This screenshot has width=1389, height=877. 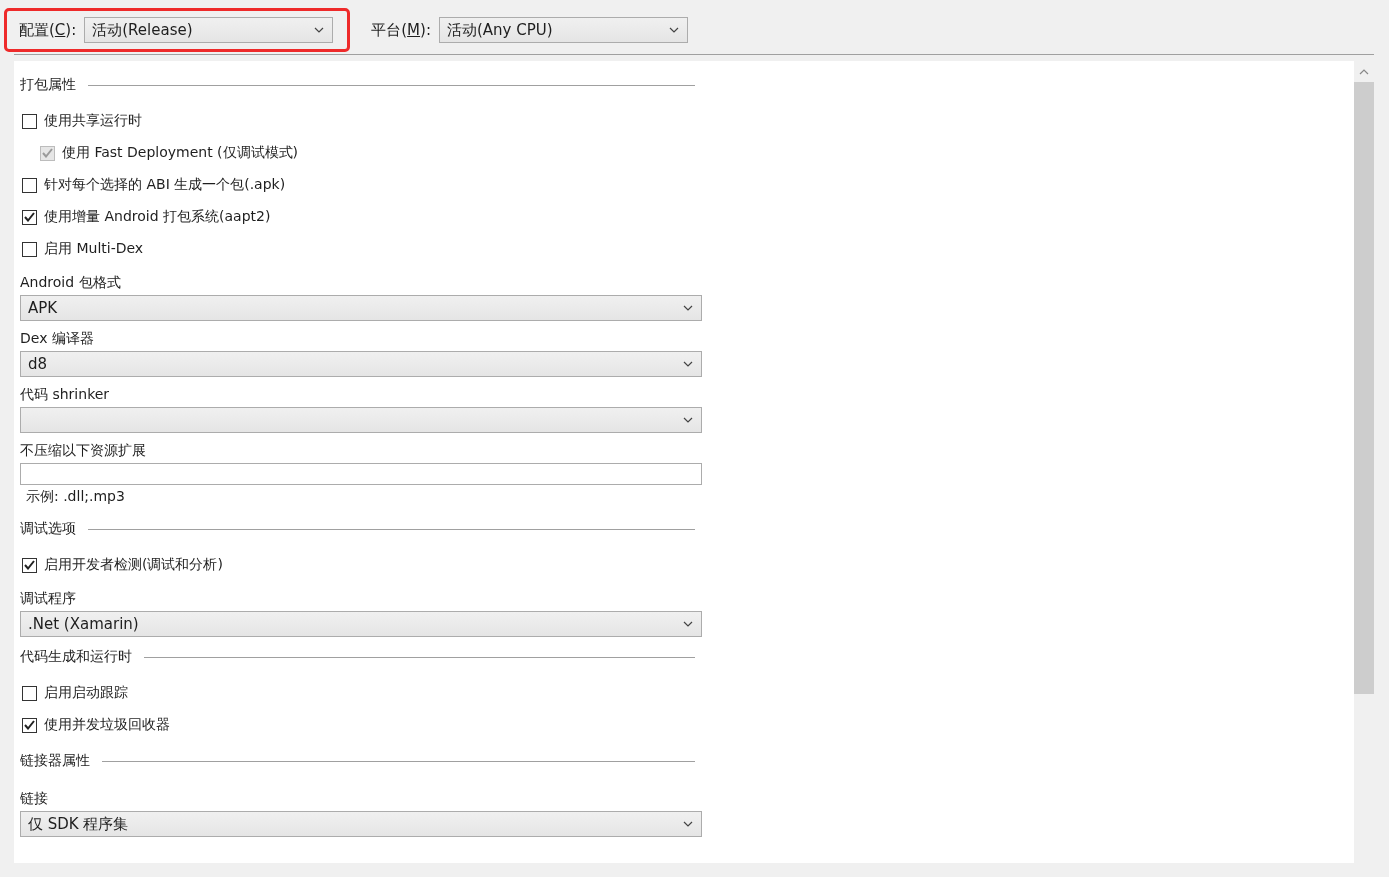 What do you see at coordinates (48, 598) in the screenshot?
I see `field-label: 调试程序` at bounding box center [48, 598].